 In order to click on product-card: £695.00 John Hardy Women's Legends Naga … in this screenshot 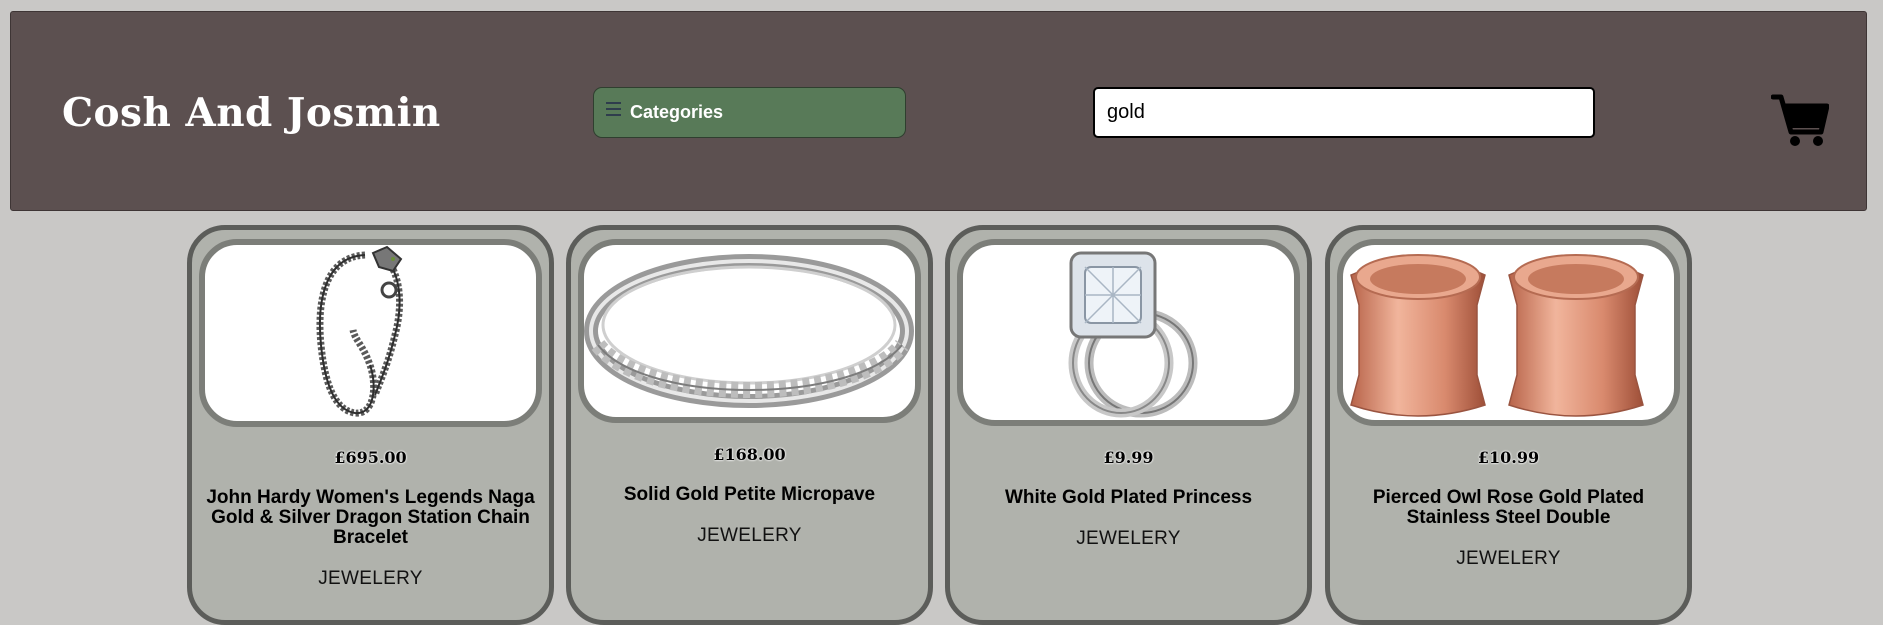, I will do `click(370, 425)`.